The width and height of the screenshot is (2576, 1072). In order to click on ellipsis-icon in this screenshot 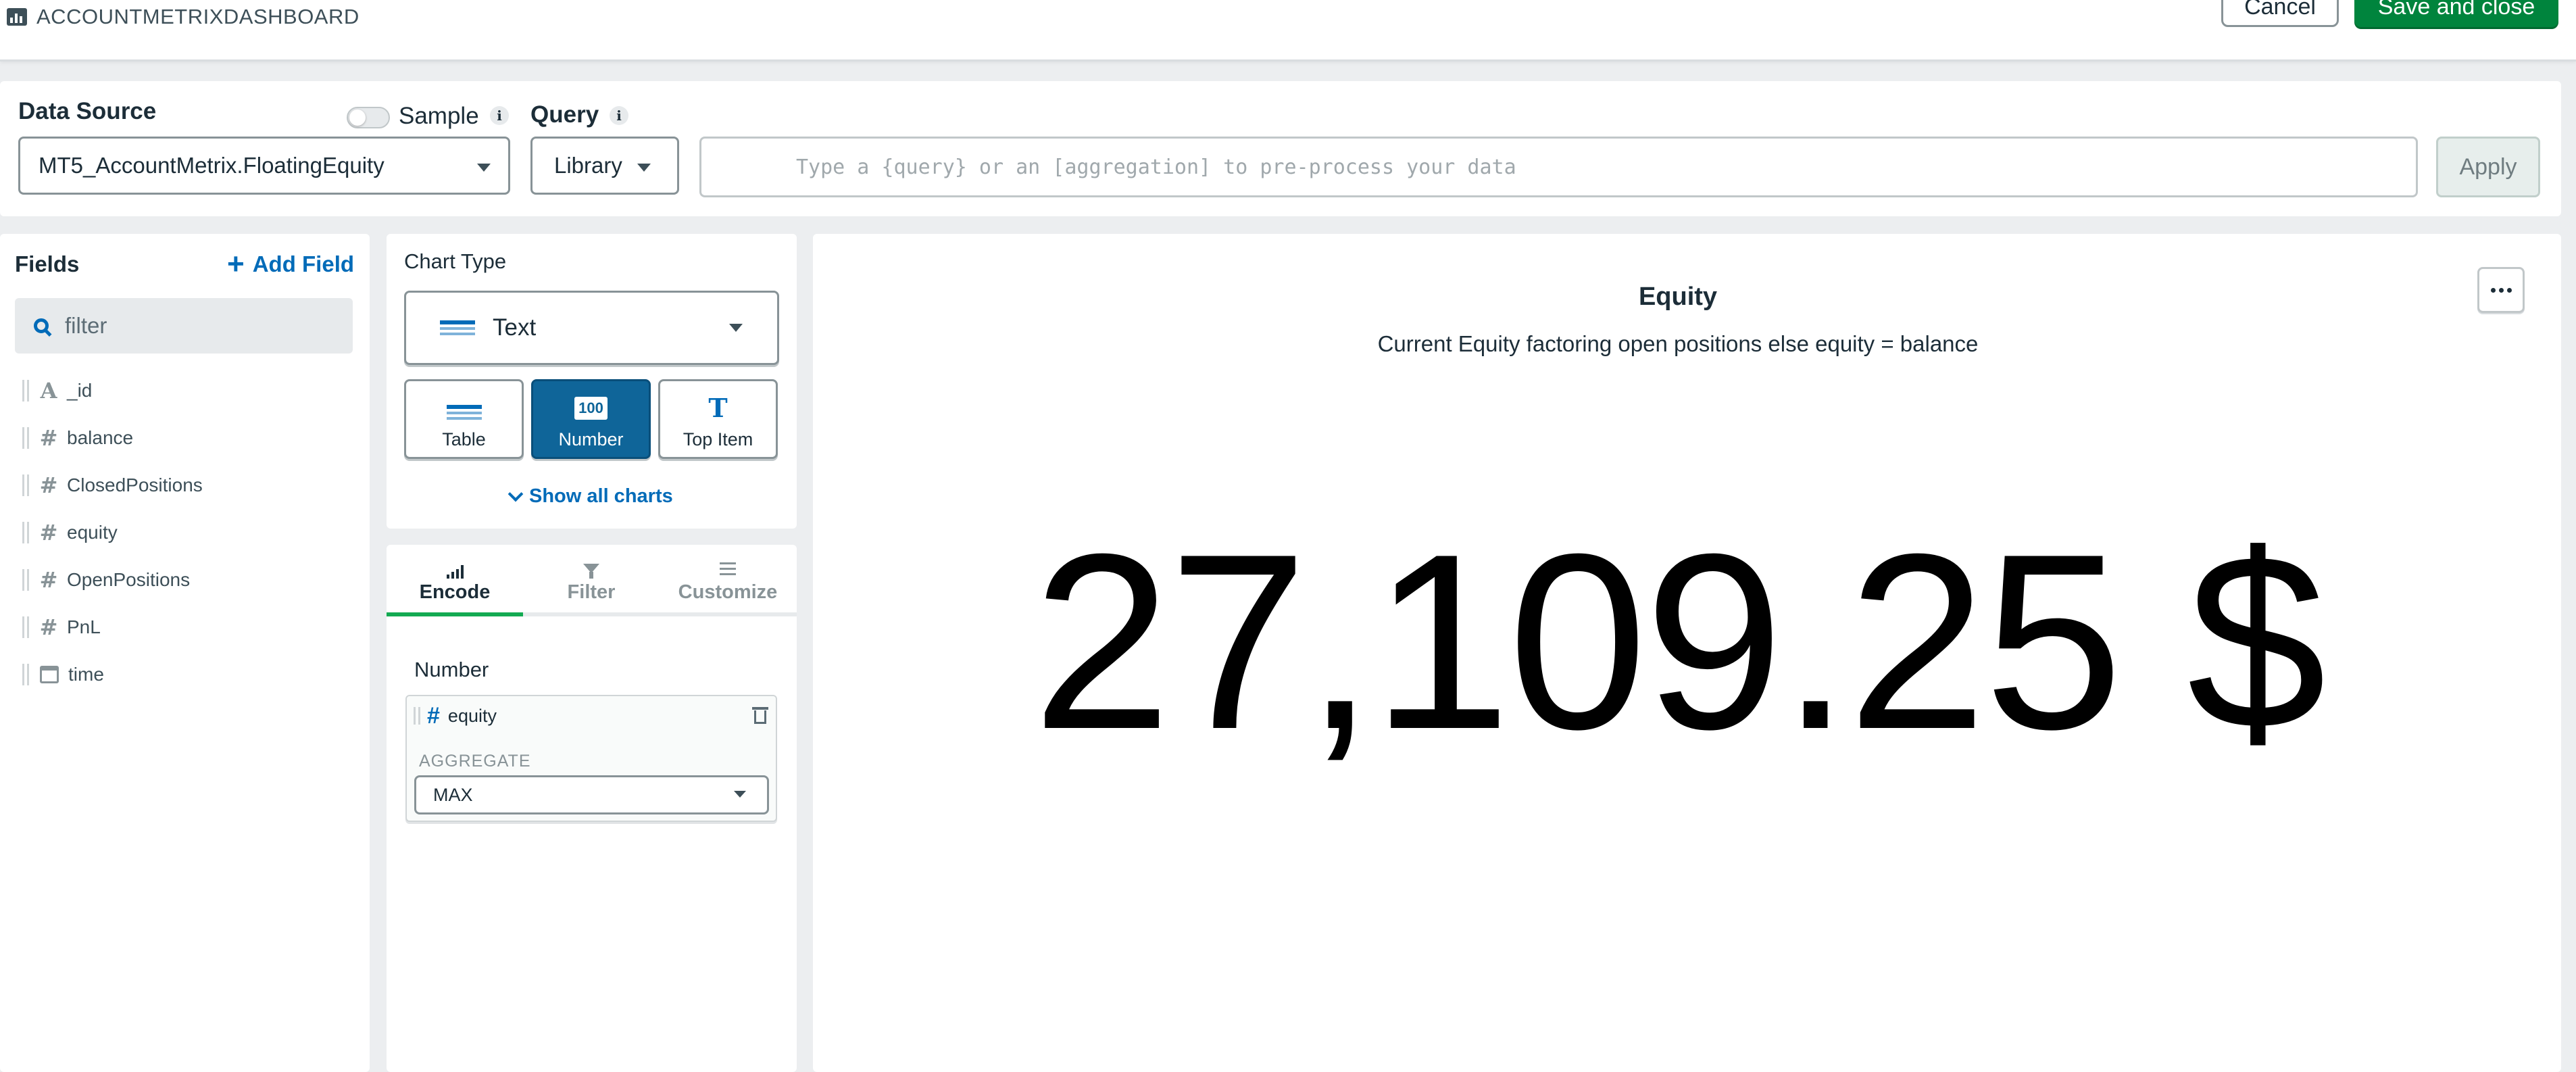, I will do `click(2493, 290)`.